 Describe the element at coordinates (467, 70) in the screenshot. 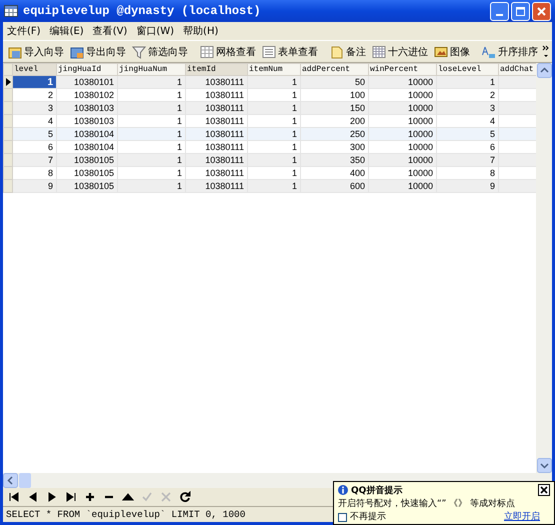

I see `column-header: loseLevel` at that location.